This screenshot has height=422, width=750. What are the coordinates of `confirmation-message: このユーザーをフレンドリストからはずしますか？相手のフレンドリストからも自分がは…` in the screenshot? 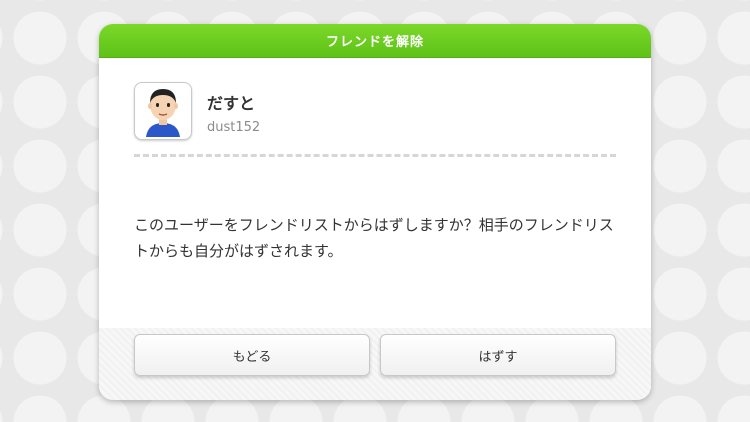 It's located at (374, 238).